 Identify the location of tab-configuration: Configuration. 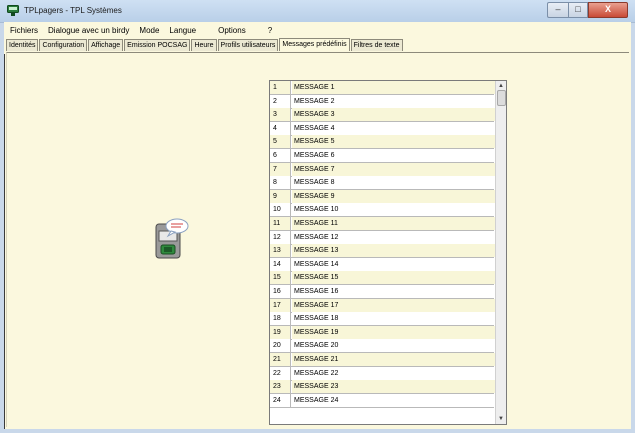
(63, 45).